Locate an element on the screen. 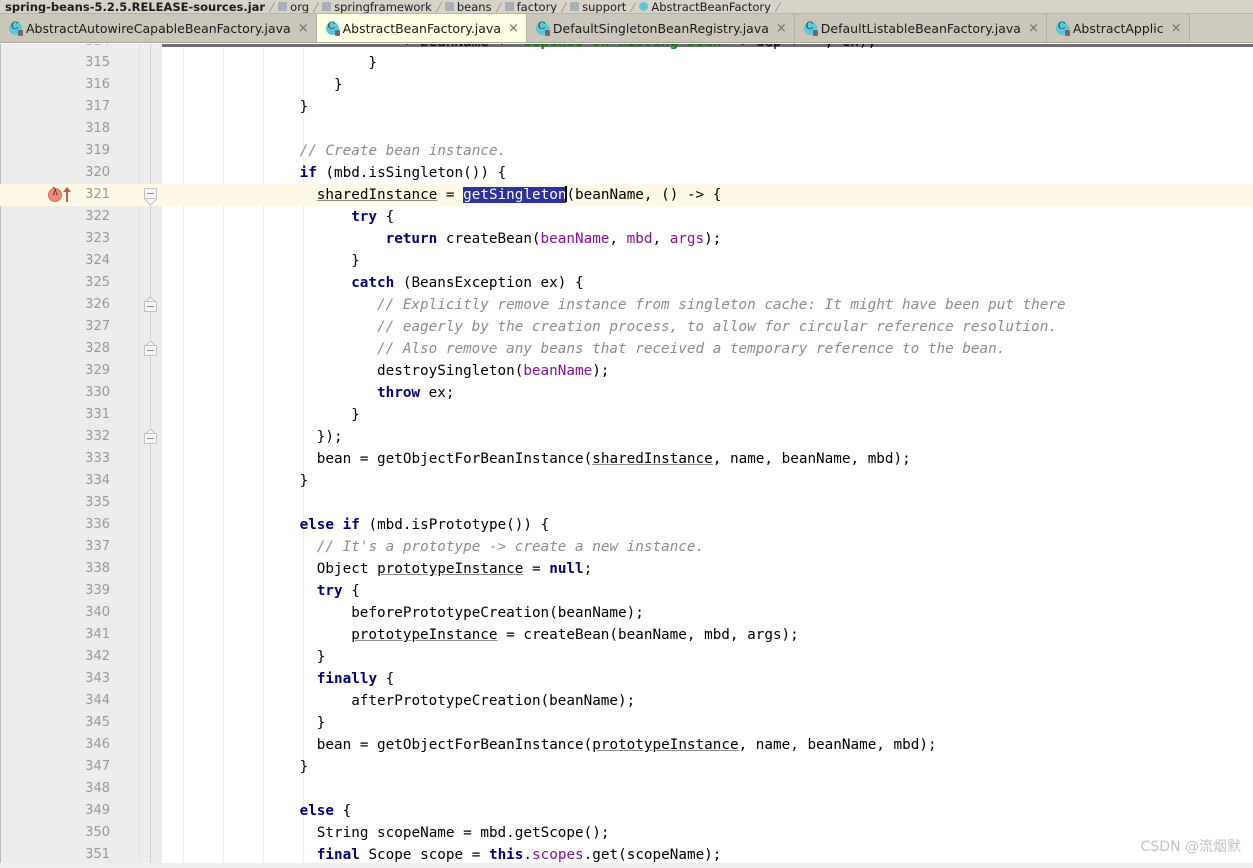 The image size is (1253, 868). code-token-plain: (mbd.isSingleton()) { is located at coordinates (411, 173).